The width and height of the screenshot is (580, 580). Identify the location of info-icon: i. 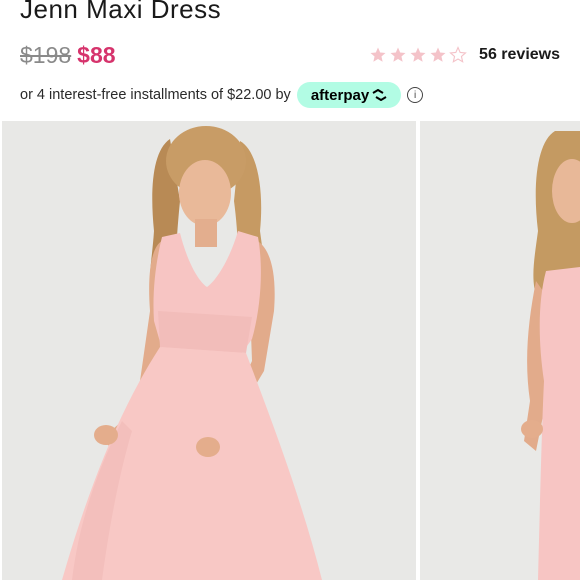
(415, 95).